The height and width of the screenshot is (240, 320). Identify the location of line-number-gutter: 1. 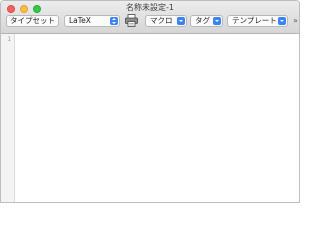
(8, 118).